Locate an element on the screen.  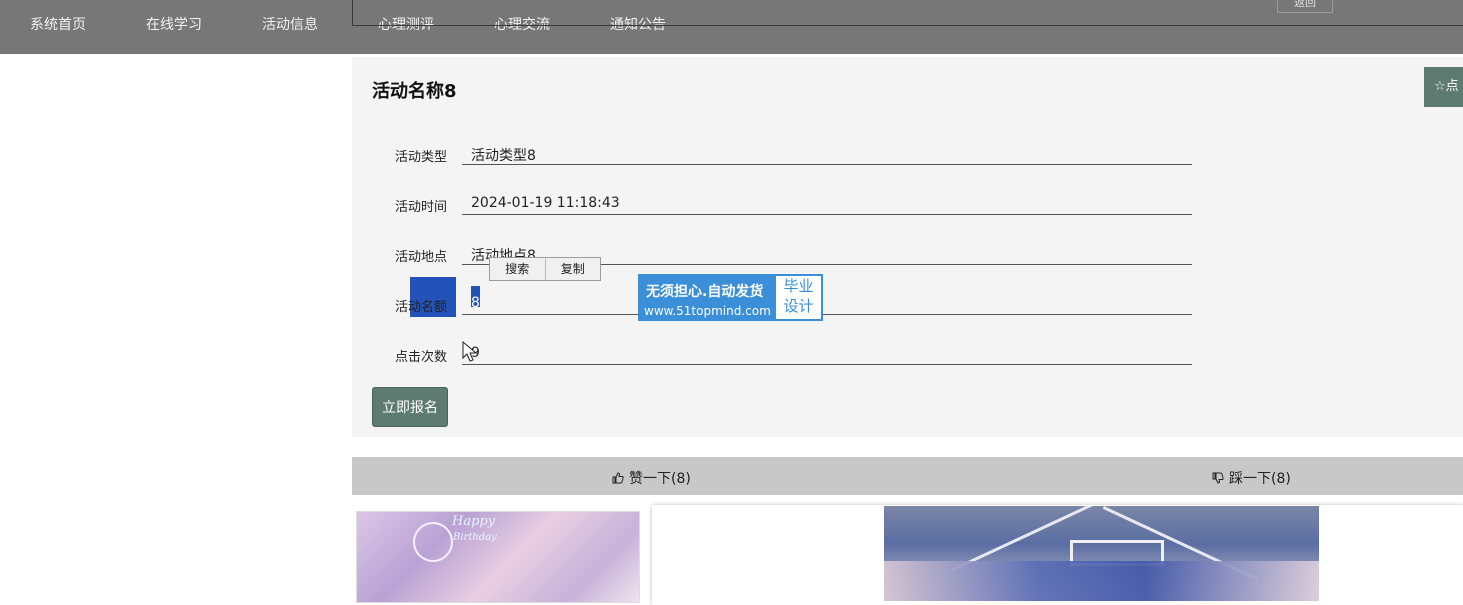
activity-photo-1: Happy Birthday is located at coordinates (498, 557).